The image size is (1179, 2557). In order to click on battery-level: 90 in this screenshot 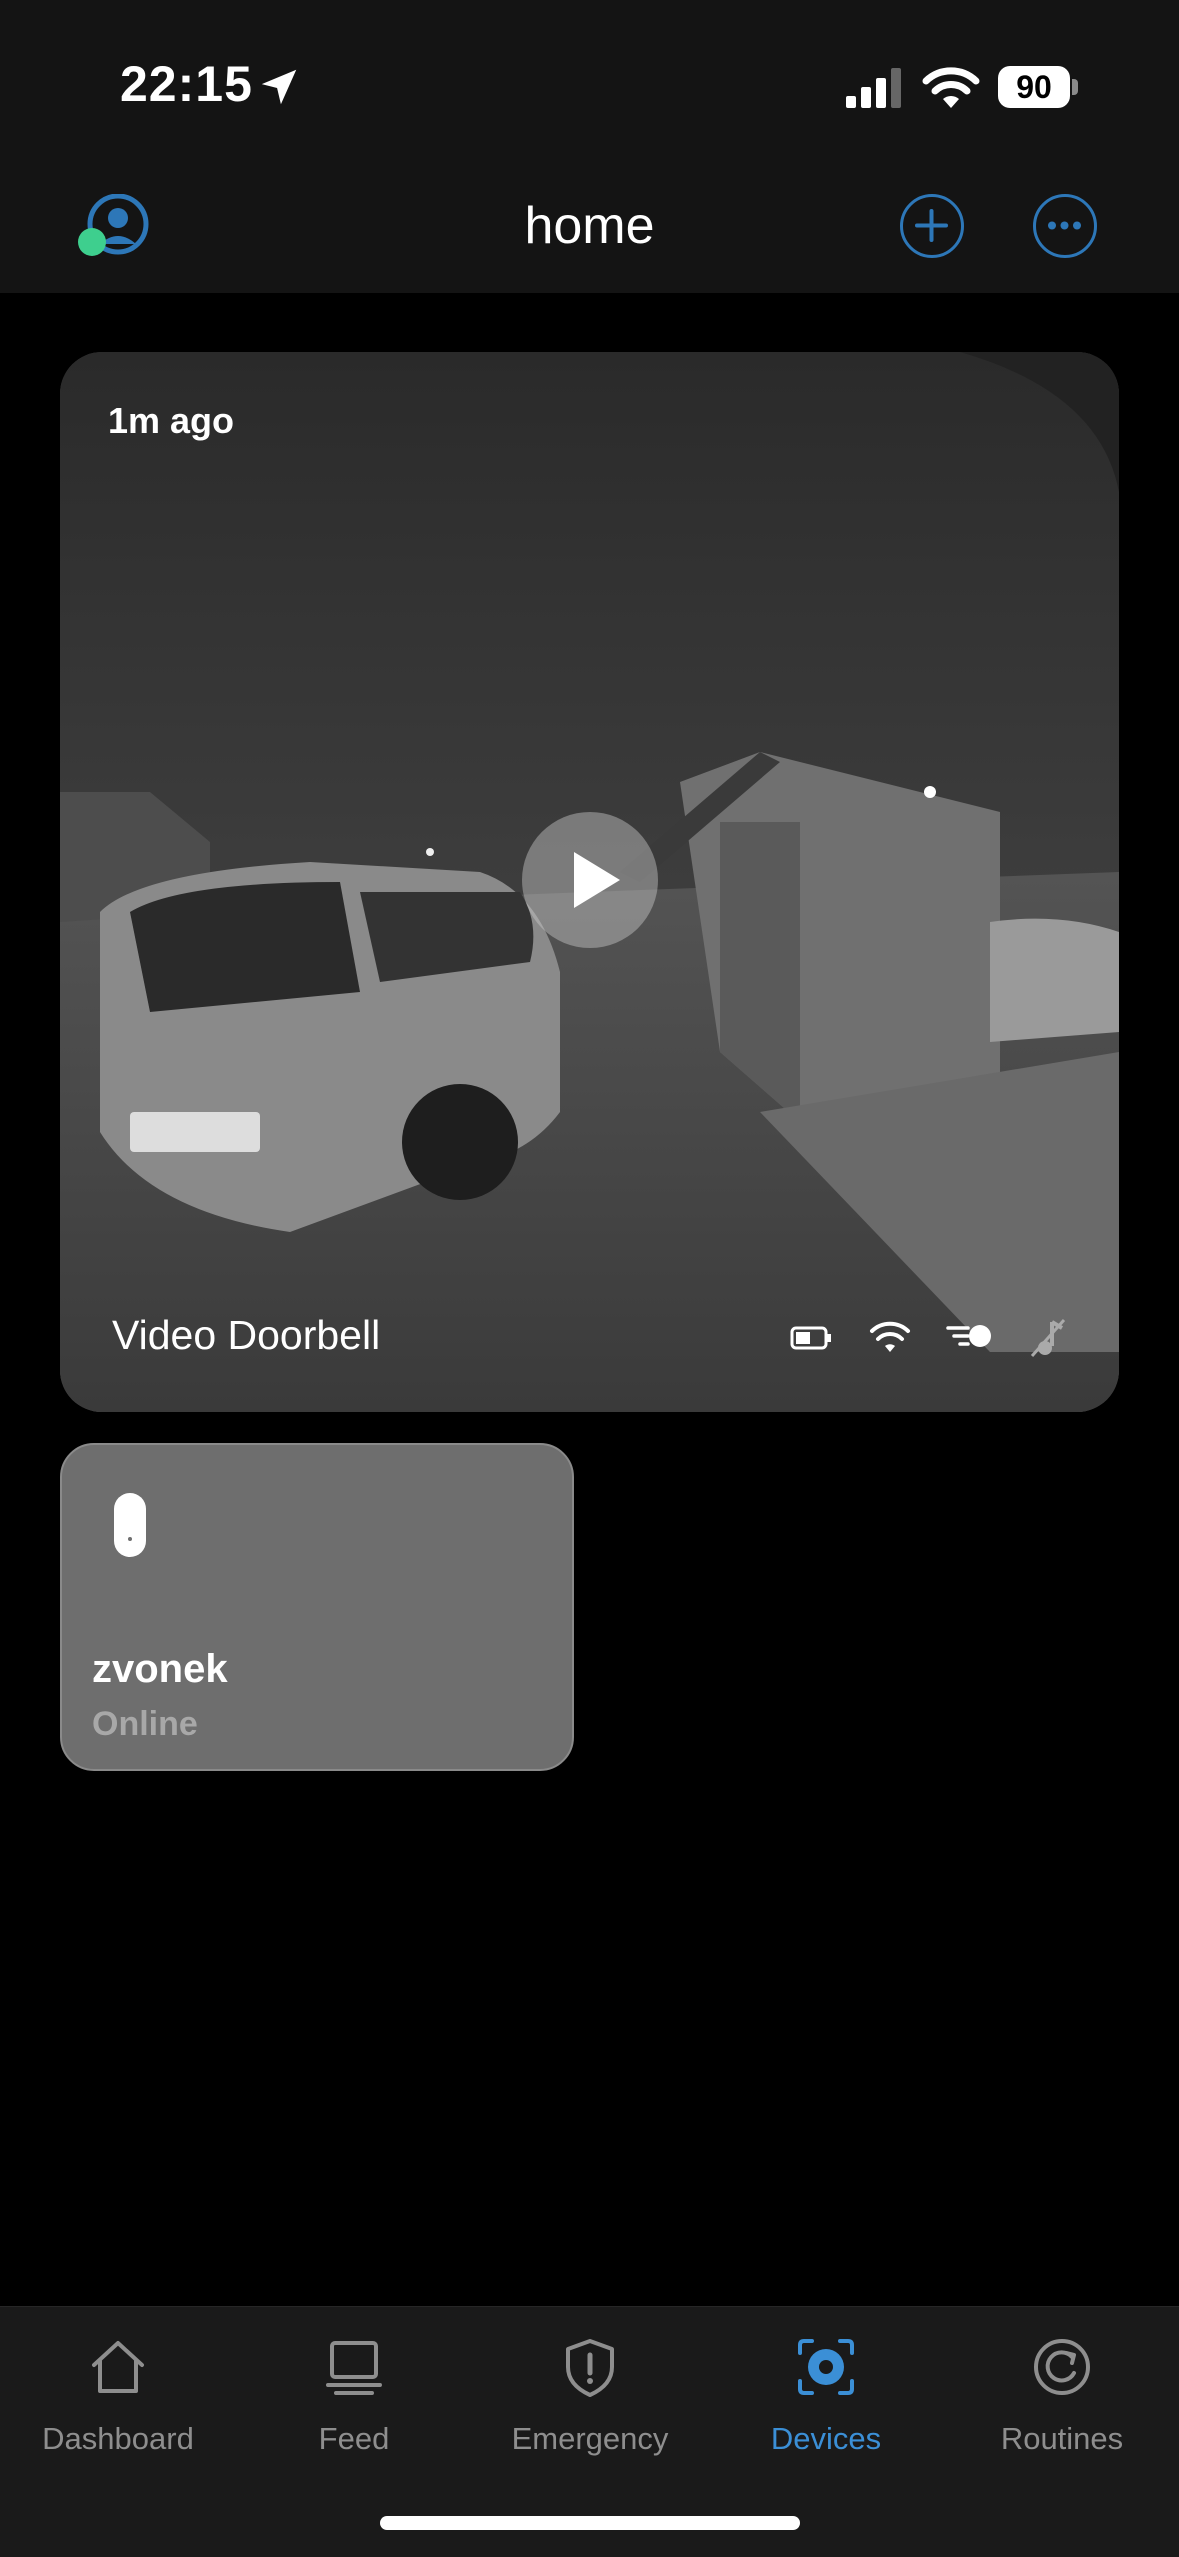, I will do `click(1034, 87)`.